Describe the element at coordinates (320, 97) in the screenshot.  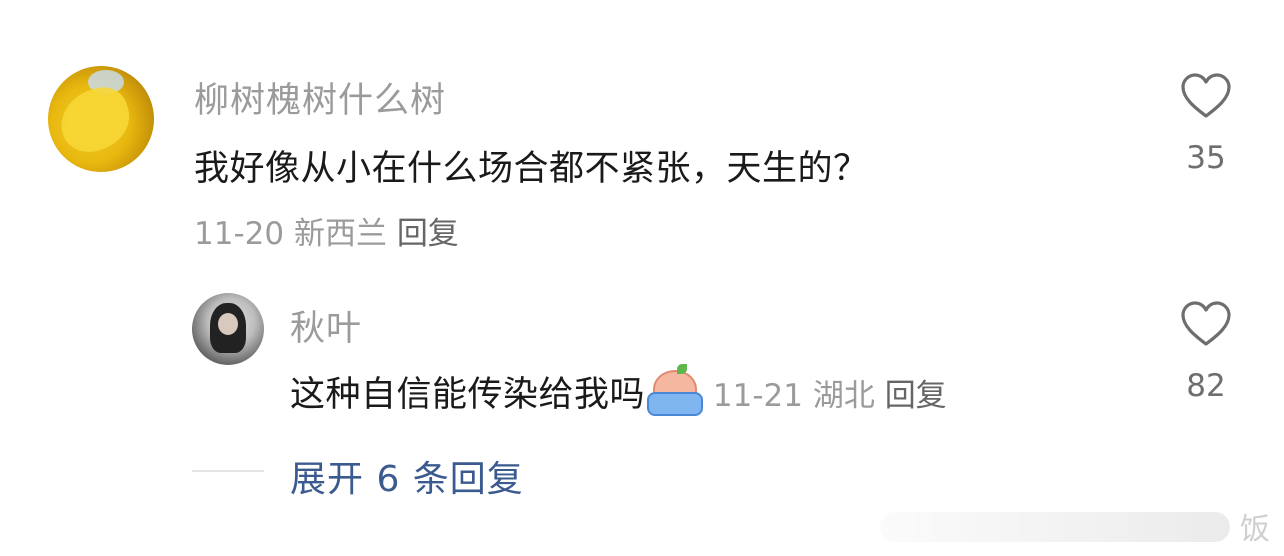
I see `comment-username: 柳树槐树什么树` at that location.